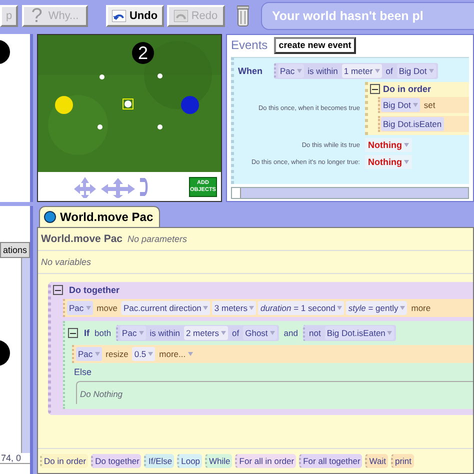 This screenshot has width=474, height=474. I want to click on method-name: World.move Pac, so click(81, 239).